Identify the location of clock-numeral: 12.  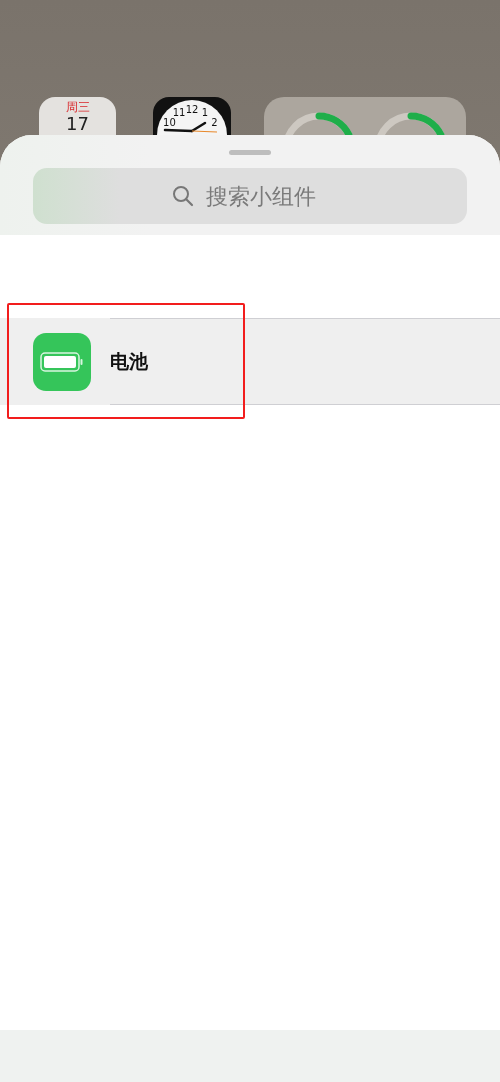
(192, 109).